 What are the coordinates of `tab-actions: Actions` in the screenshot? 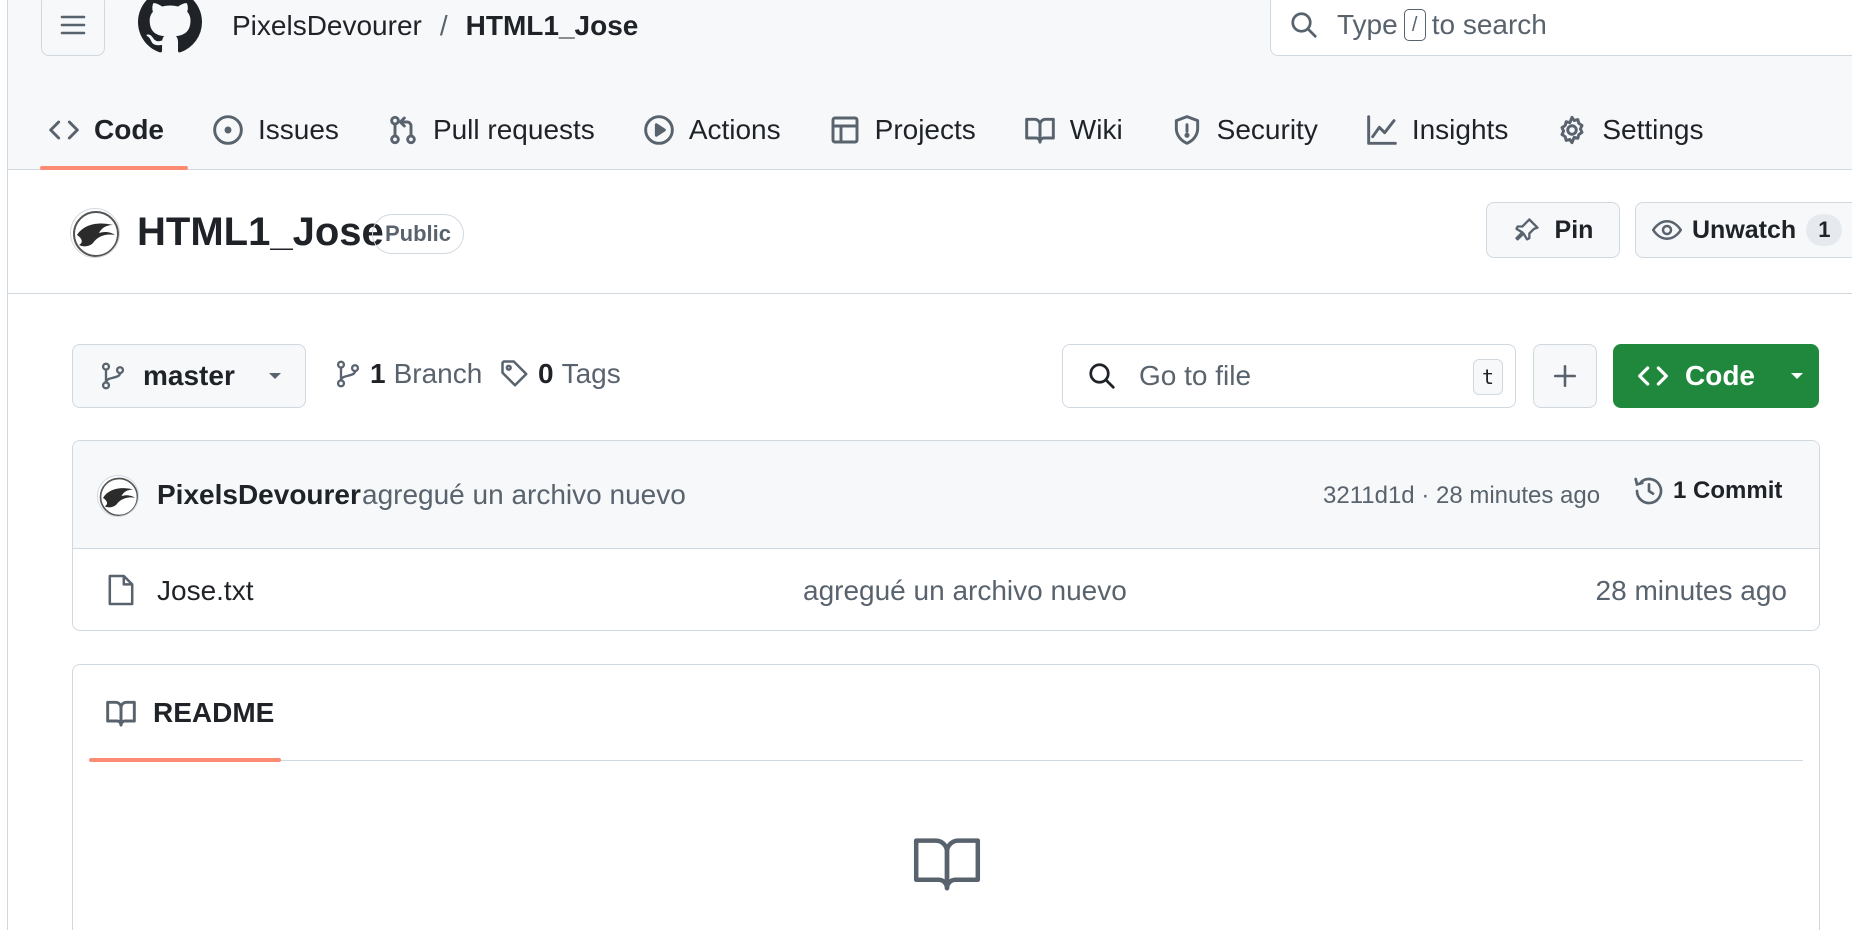 It's located at (712, 130).